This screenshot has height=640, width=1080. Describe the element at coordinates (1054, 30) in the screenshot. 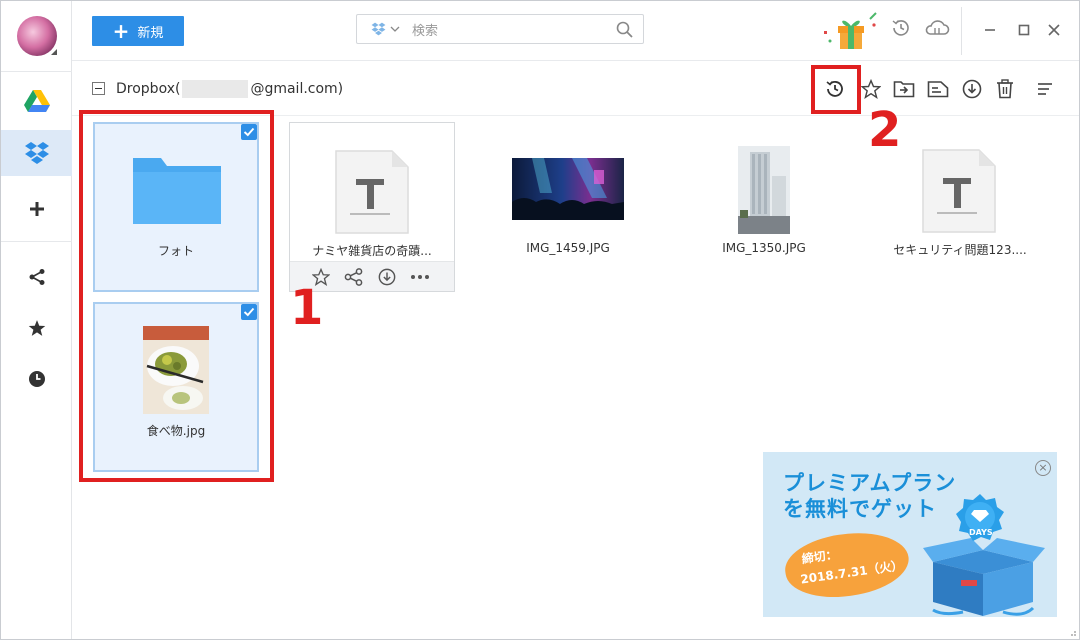

I see `close-icon` at that location.